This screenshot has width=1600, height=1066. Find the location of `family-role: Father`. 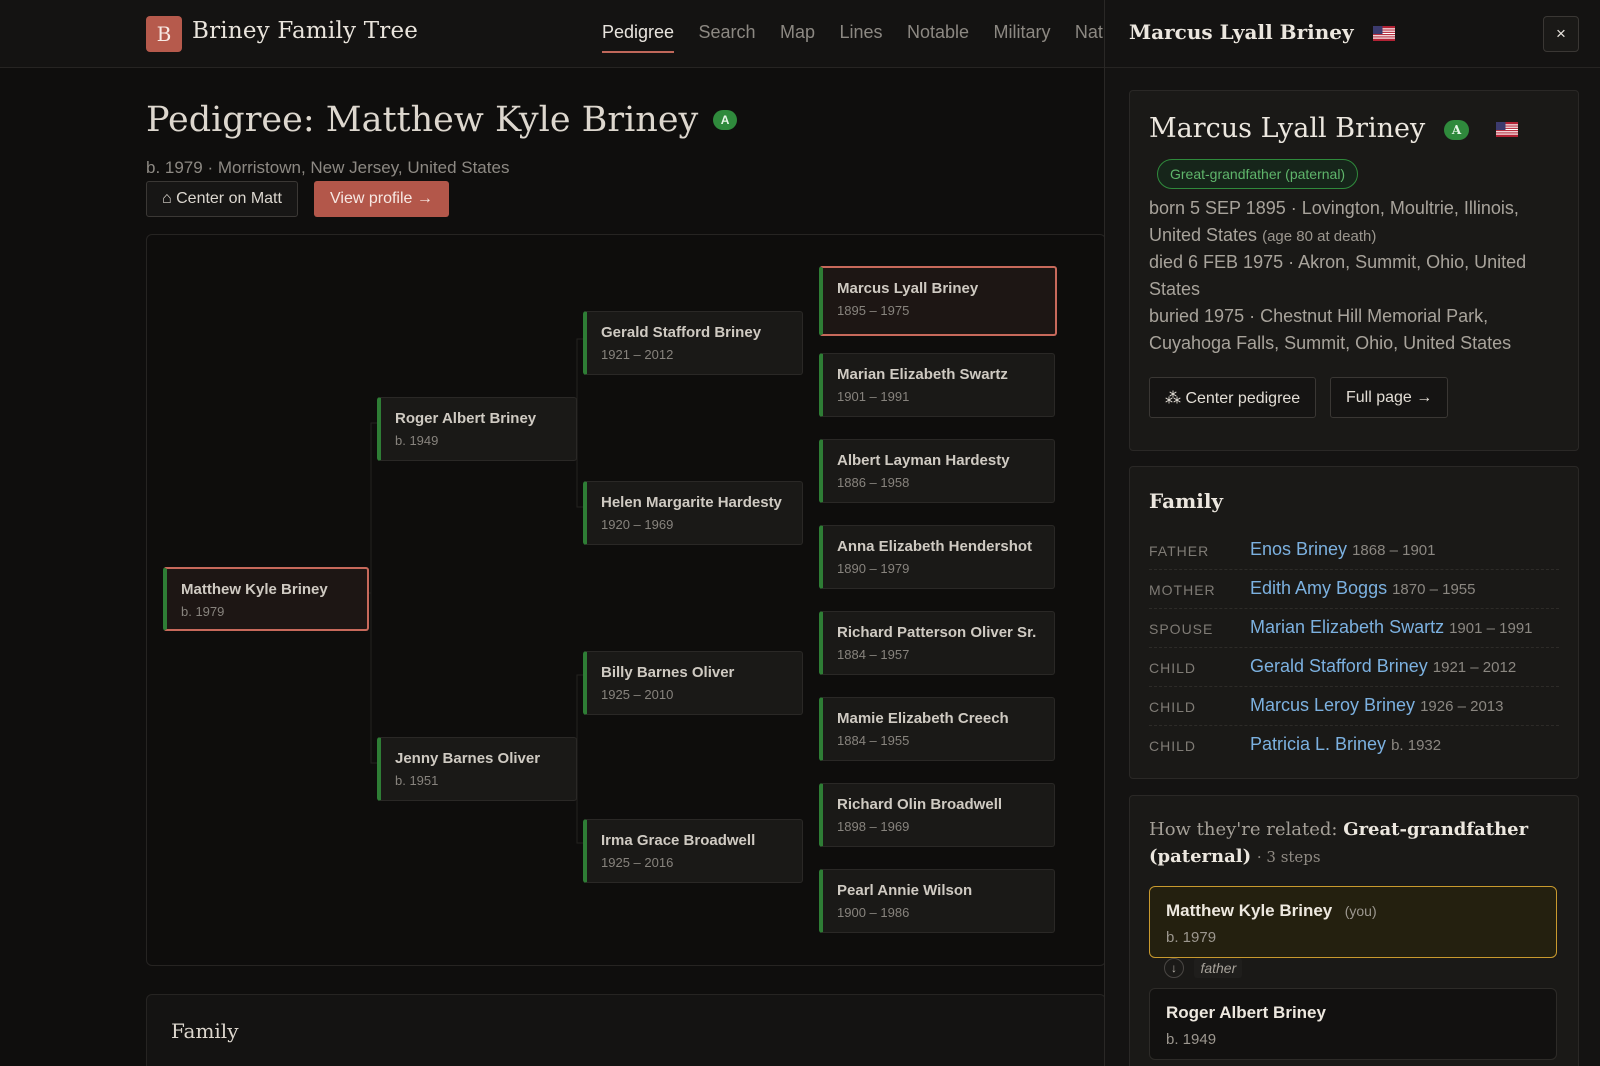

family-role: Father is located at coordinates (1179, 551).